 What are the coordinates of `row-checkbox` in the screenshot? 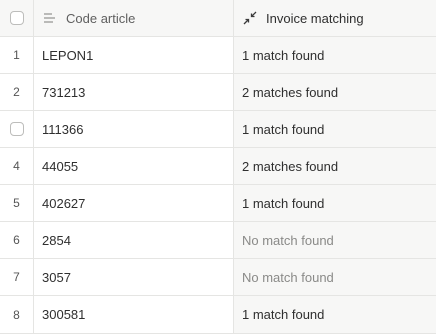 It's located at (16, 129).